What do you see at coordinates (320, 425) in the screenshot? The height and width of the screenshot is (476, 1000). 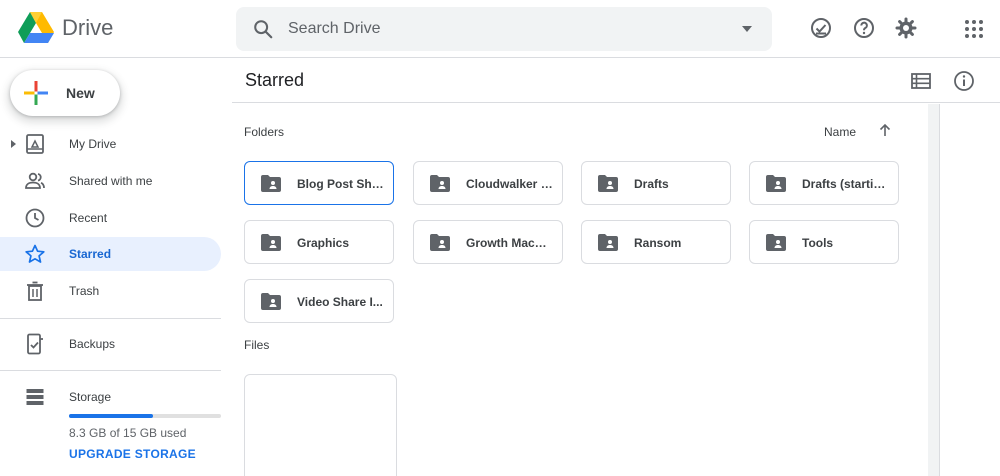 I see `file-card` at bounding box center [320, 425].